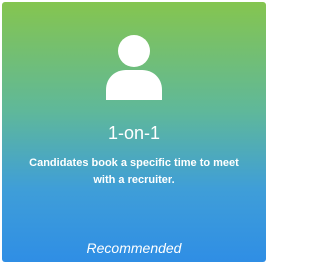 This screenshot has height=264, width=320. I want to click on user-icon, so click(134, 67).